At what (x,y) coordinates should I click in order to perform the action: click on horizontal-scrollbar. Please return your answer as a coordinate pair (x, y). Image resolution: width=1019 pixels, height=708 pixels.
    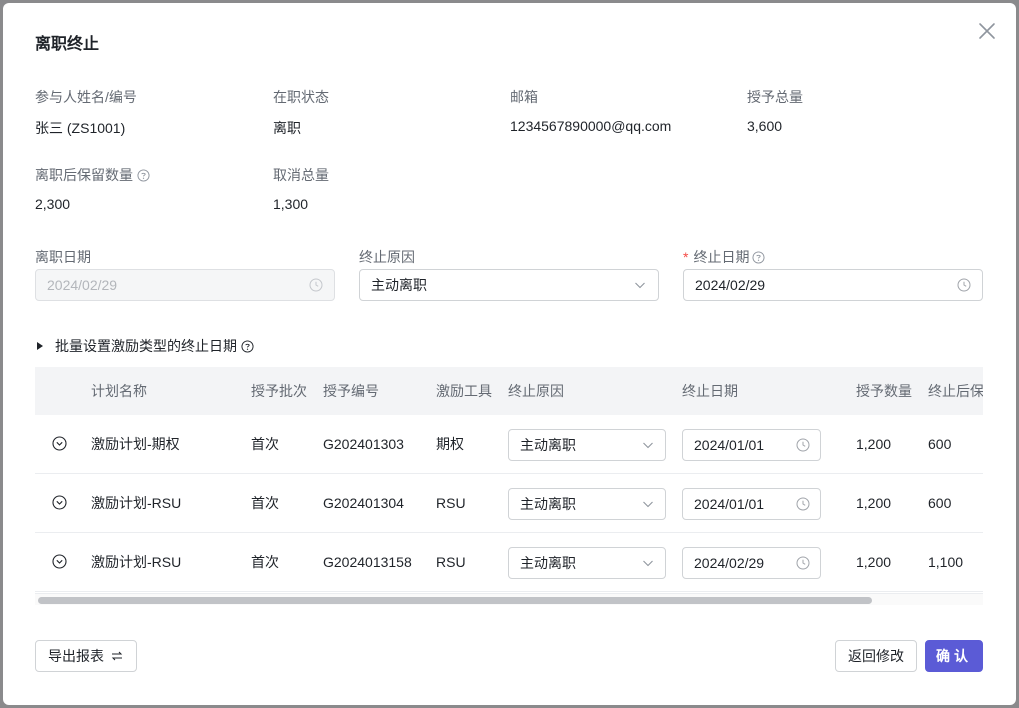
    Looking at the image, I should click on (509, 599).